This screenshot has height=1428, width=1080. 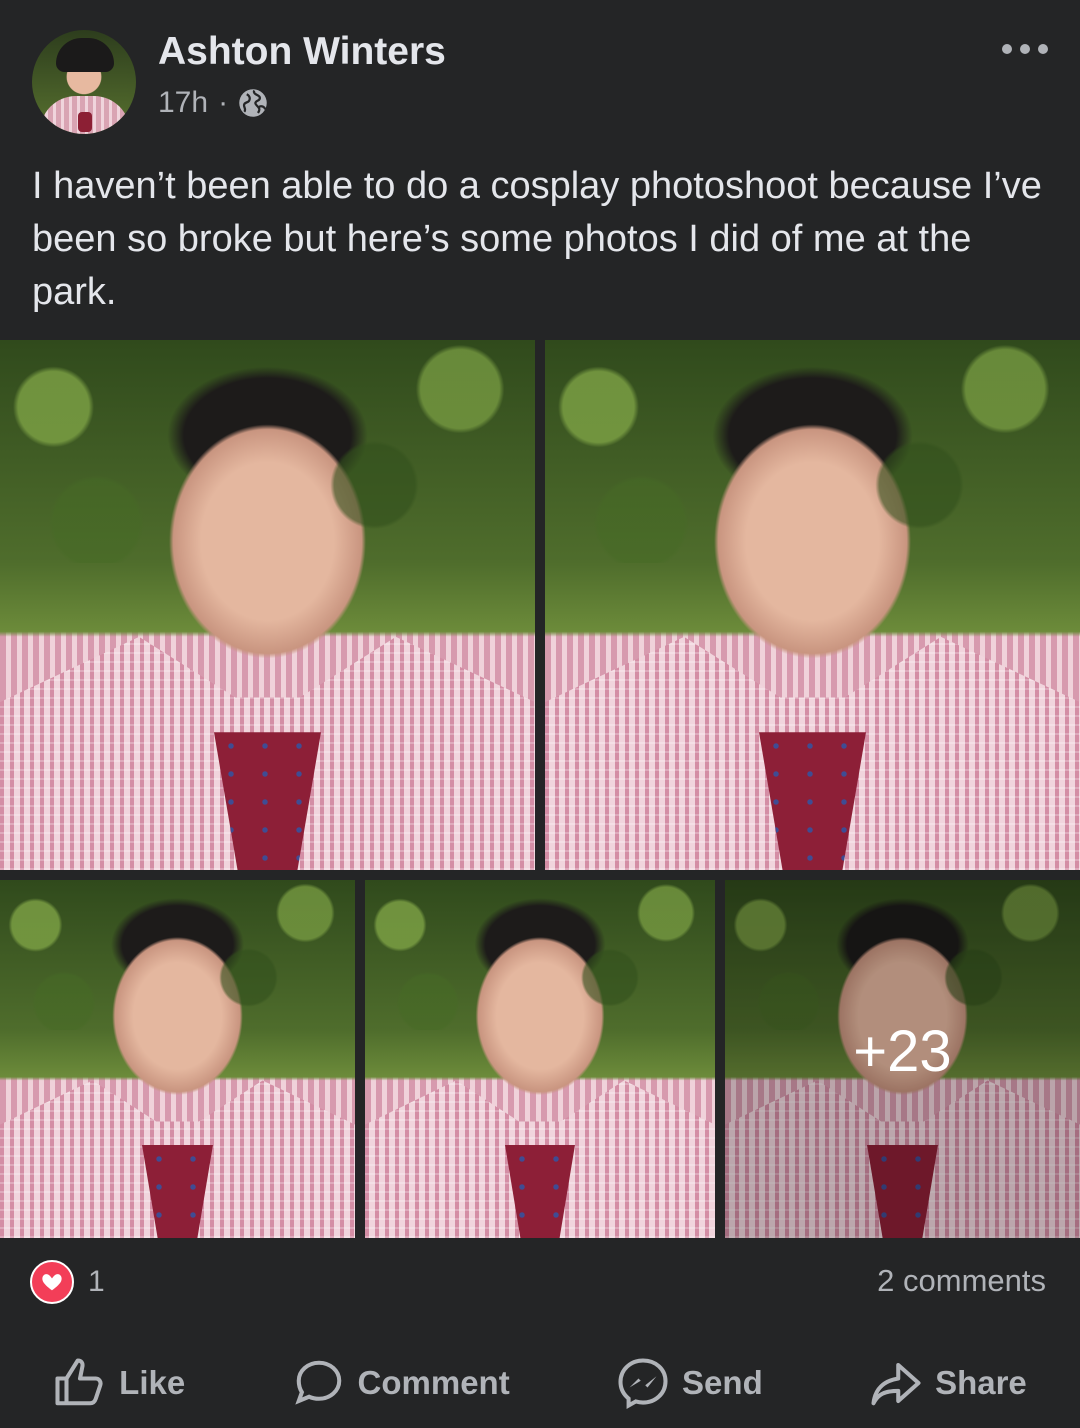 I want to click on share-button: Share, so click(x=948, y=1383).